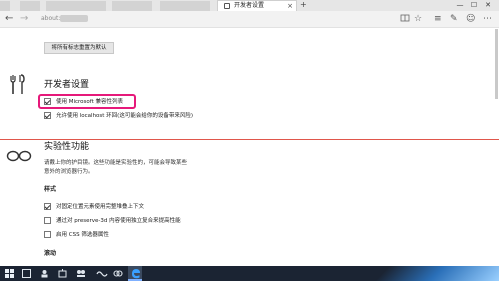  What do you see at coordinates (438, 19) in the screenshot?
I see `hub-icon: ≡` at bounding box center [438, 19].